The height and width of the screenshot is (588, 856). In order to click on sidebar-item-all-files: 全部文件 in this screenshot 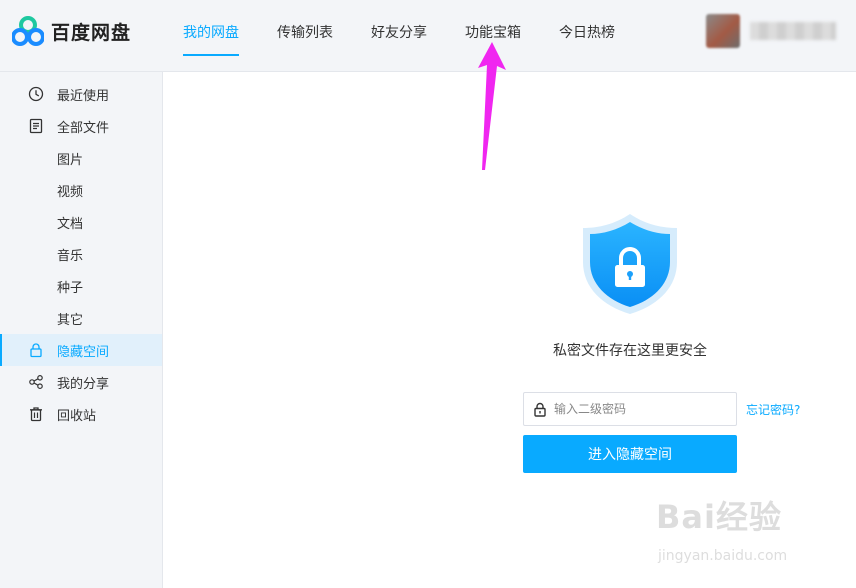, I will do `click(81, 126)`.